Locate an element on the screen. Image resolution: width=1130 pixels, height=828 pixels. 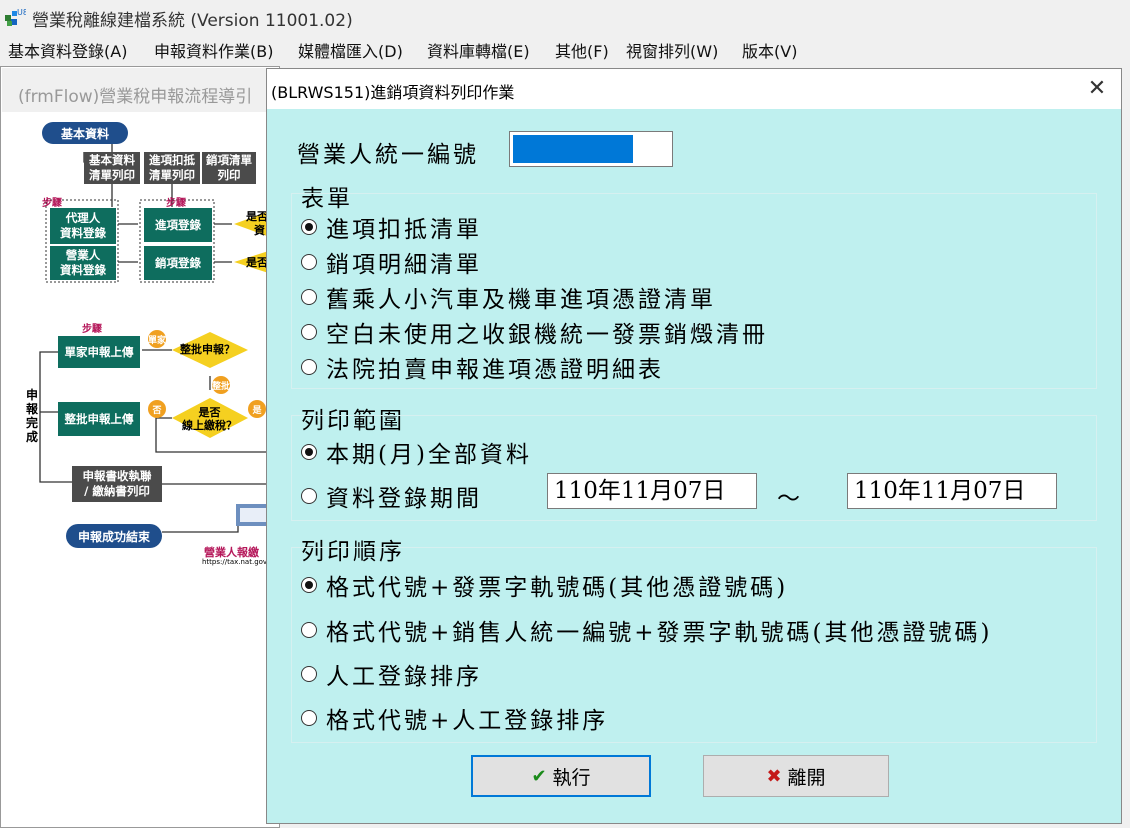
dialog-titlebar: (BLRWS151)進銷項資料列印作業 ✕ is located at coordinates (694, 89).